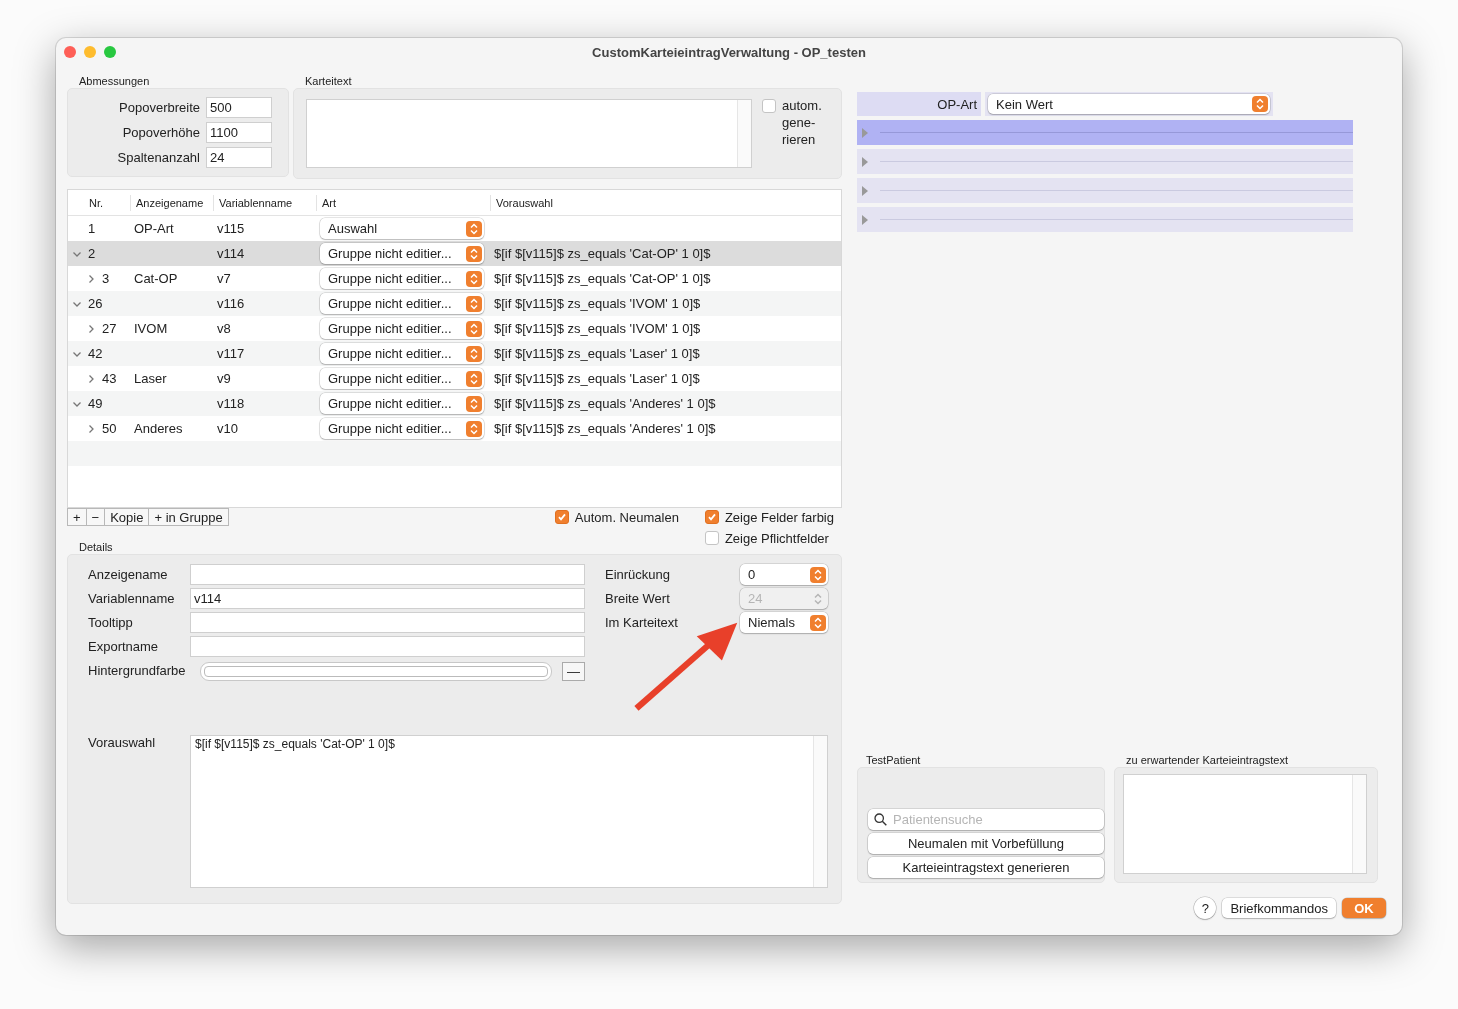  What do you see at coordinates (92, 228) in the screenshot?
I see `table-cell: 1` at bounding box center [92, 228].